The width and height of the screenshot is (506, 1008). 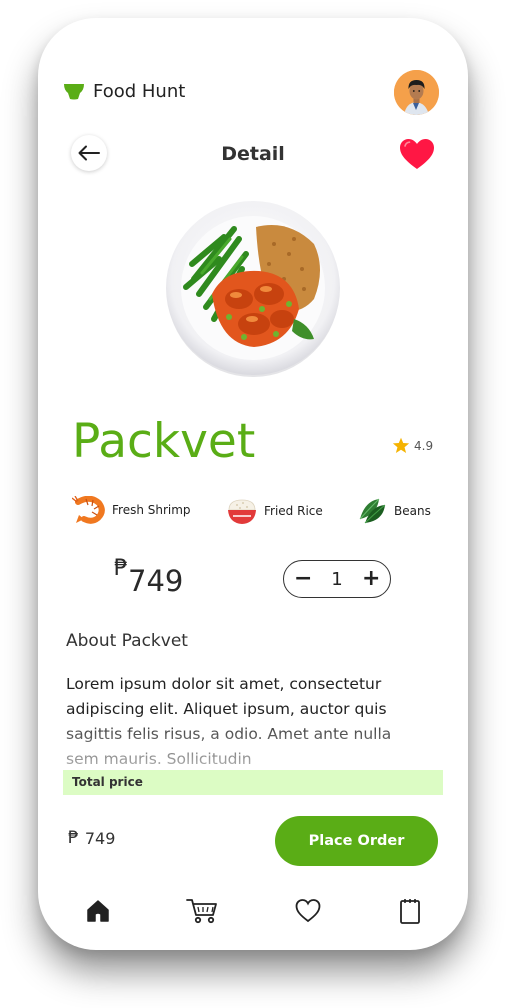 What do you see at coordinates (401, 445) in the screenshot?
I see `star-icon` at bounding box center [401, 445].